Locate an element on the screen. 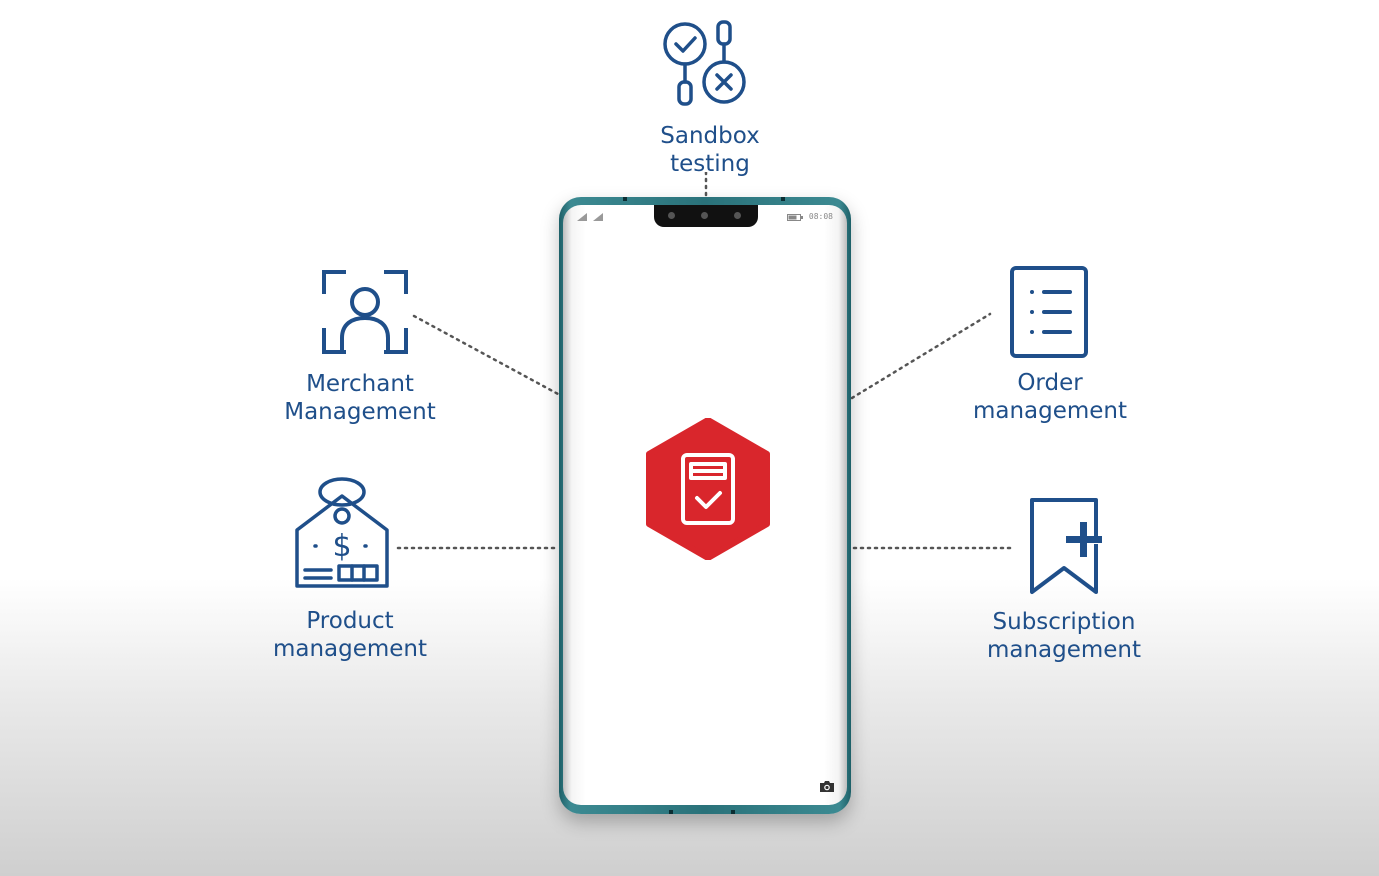 The image size is (1379, 876). product-label: Product management is located at coordinates (350, 635).